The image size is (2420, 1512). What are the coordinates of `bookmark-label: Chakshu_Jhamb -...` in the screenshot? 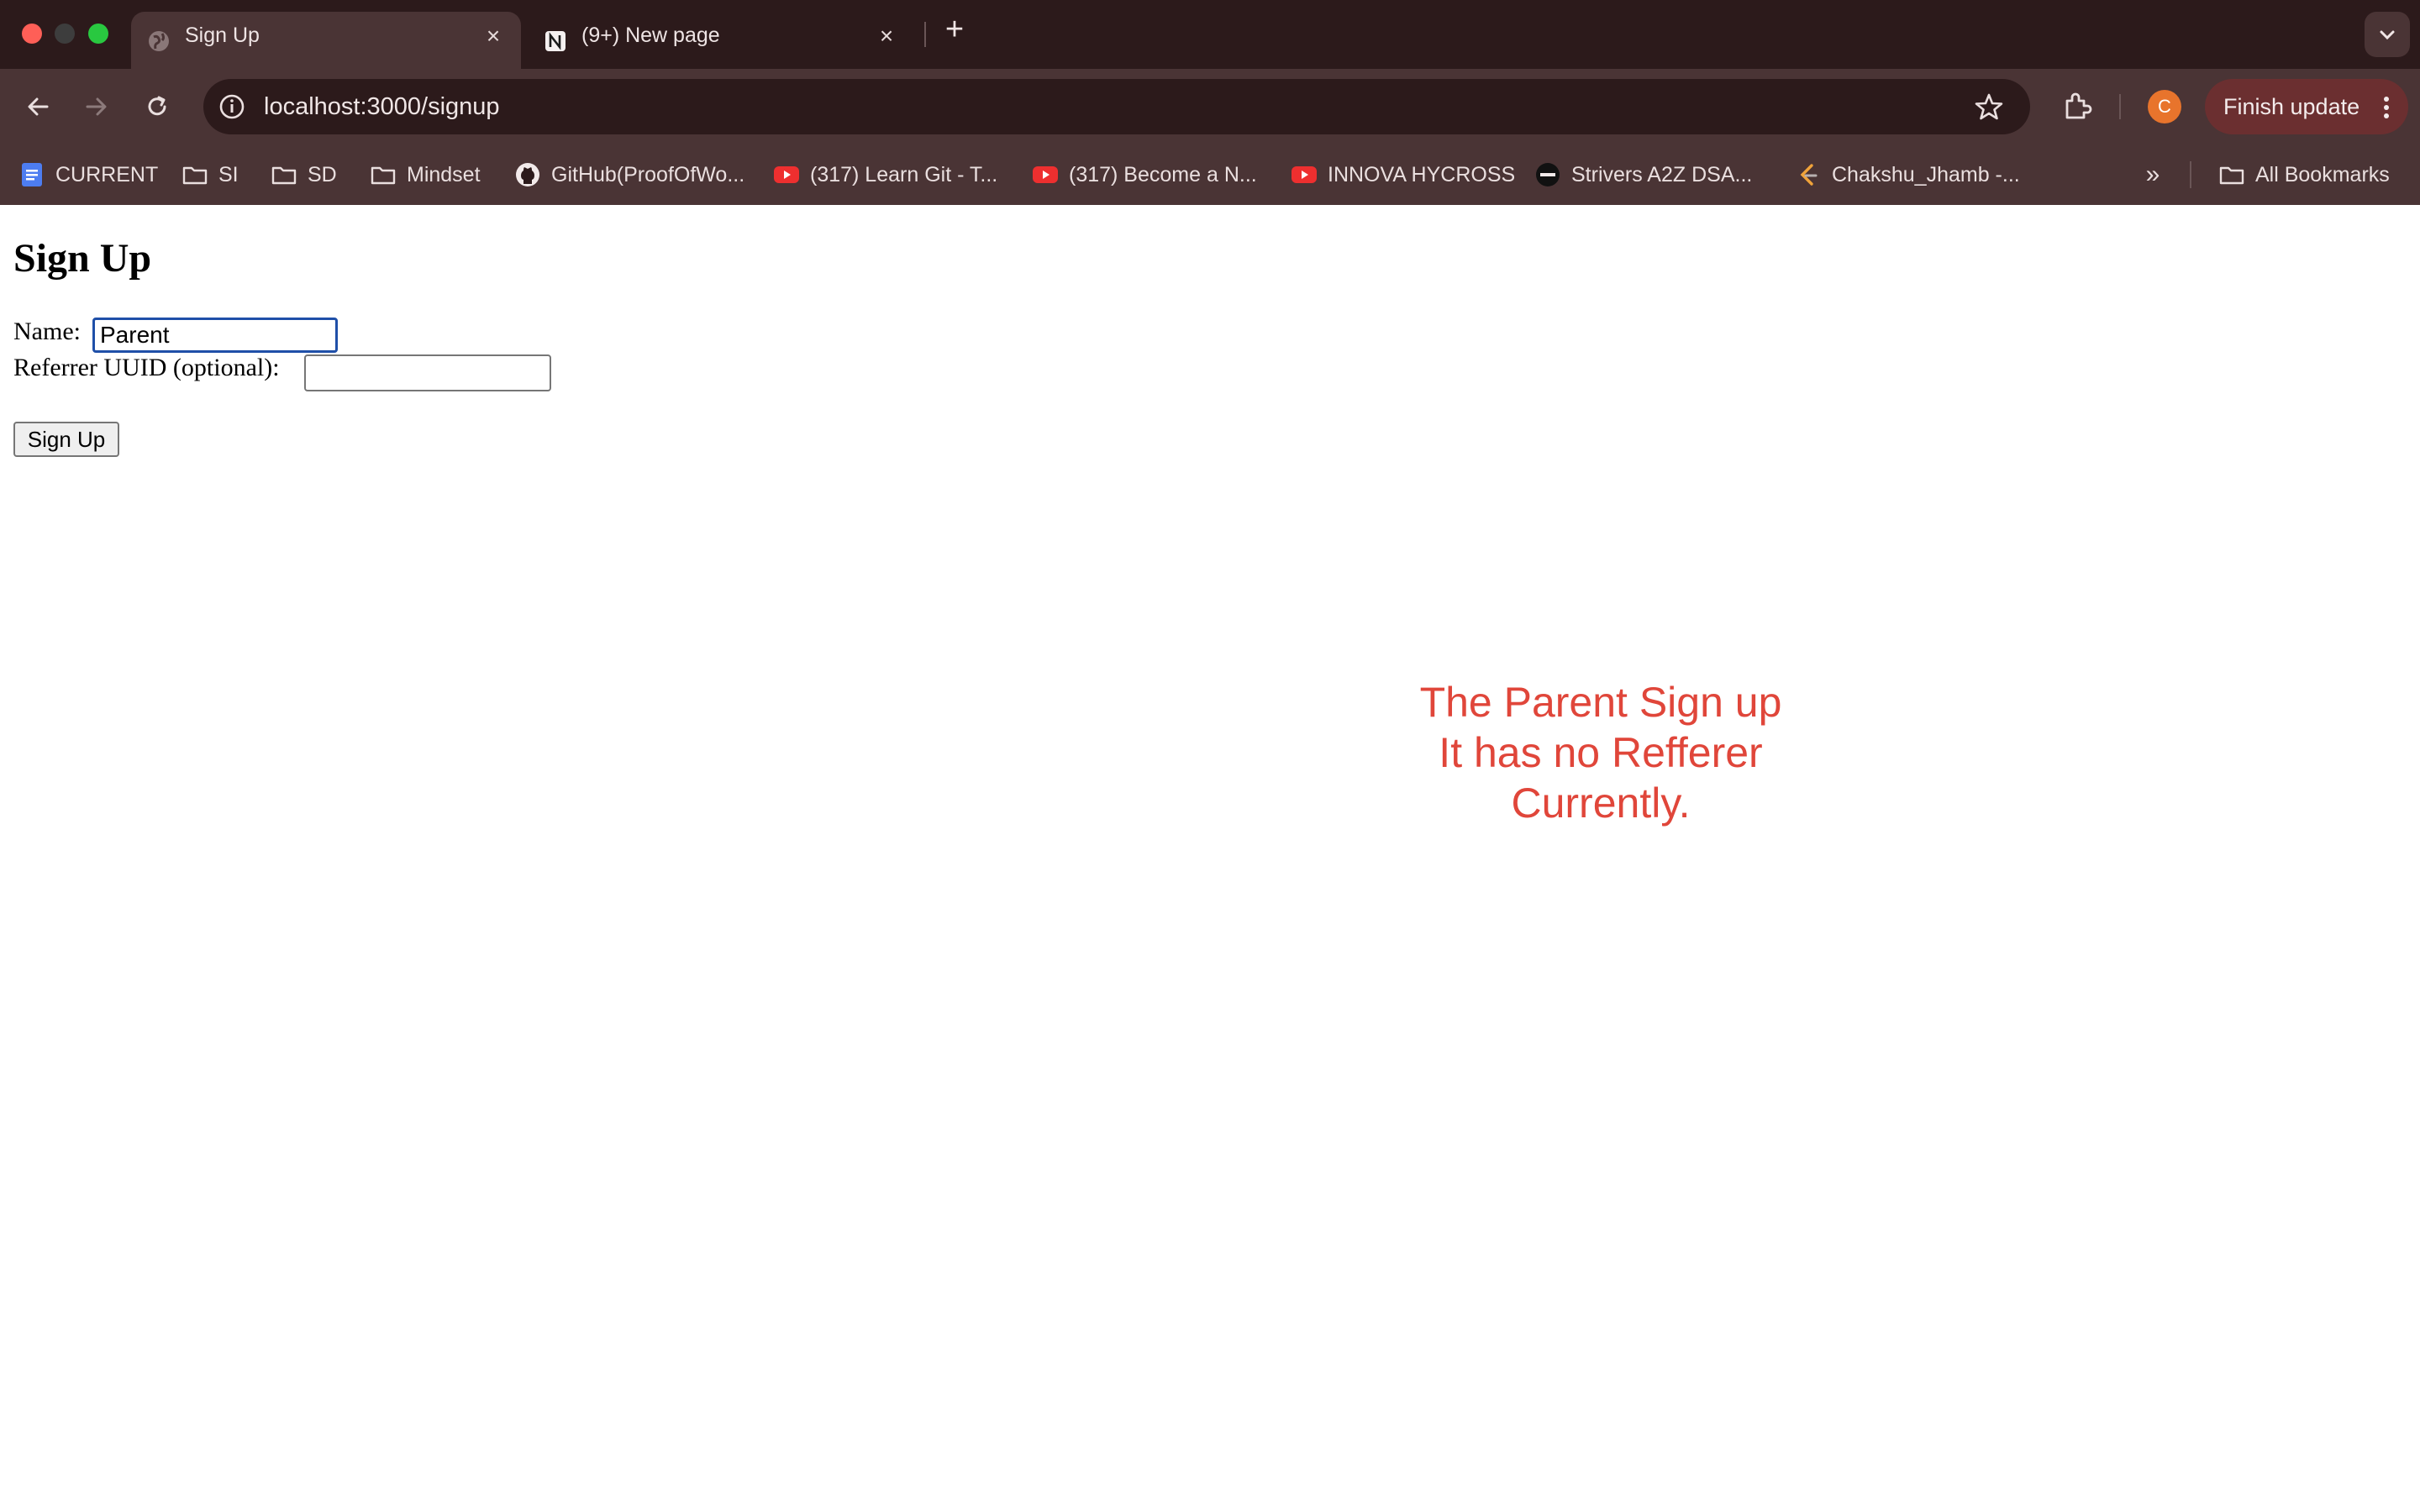 It's located at (1926, 174).